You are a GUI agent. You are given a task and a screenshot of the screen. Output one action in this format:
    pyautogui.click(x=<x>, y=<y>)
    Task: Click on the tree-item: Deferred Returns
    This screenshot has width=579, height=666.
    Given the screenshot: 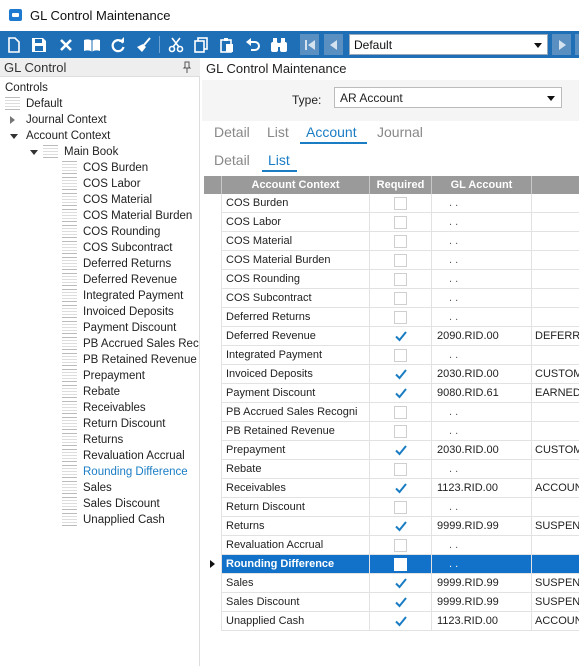 What is the action you would take?
    pyautogui.click(x=100, y=264)
    